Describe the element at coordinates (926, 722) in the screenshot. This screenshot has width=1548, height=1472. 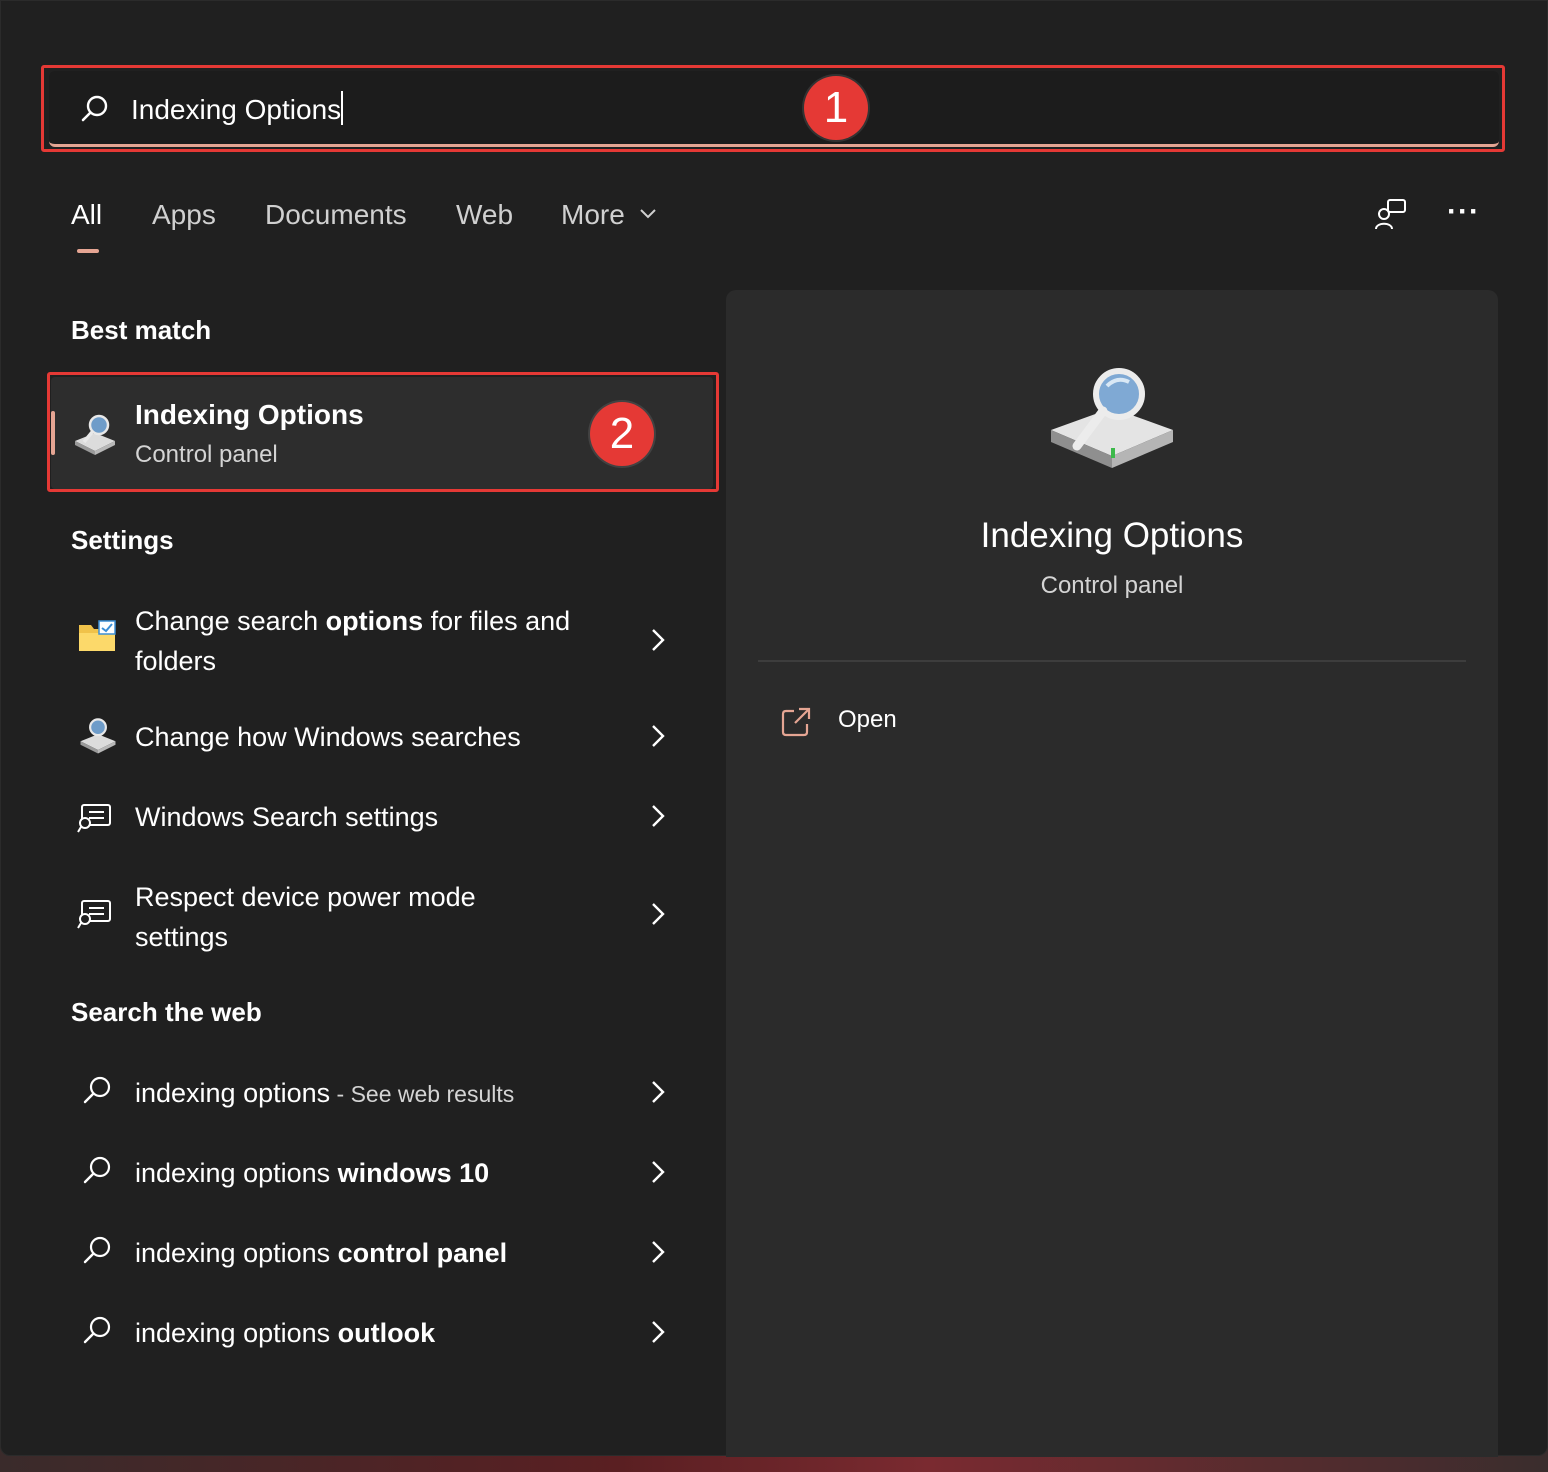
I see `open-button: Open` at that location.